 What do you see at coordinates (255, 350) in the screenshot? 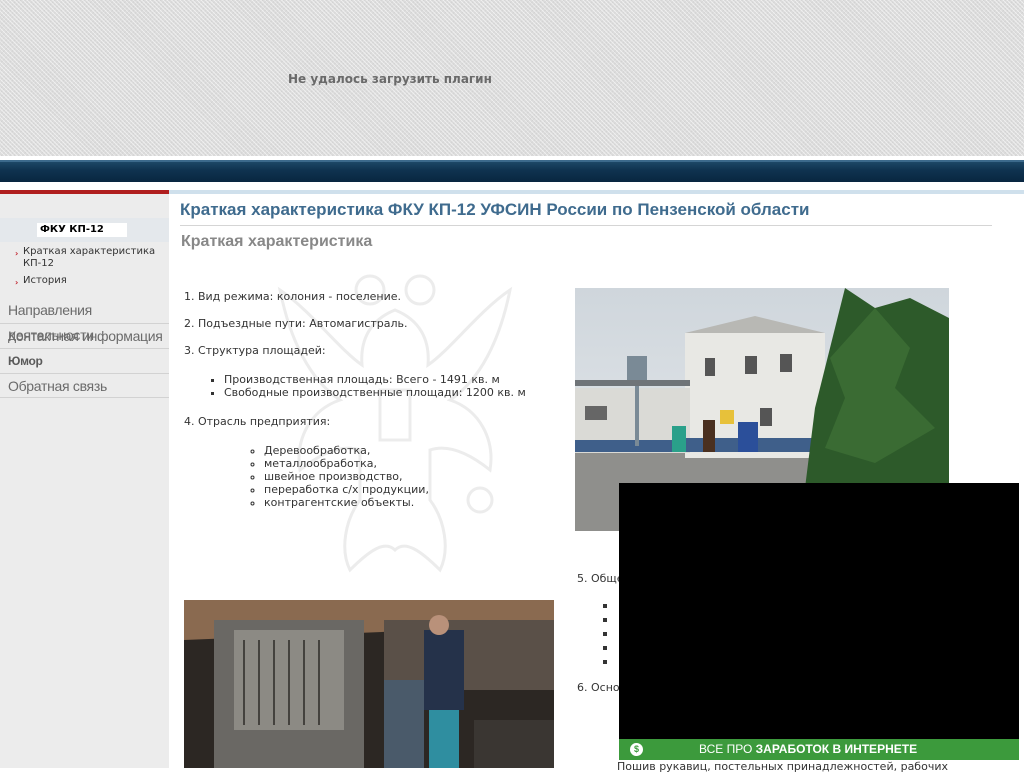
I see `item-area-structure: 3. Структура площадей:` at bounding box center [255, 350].